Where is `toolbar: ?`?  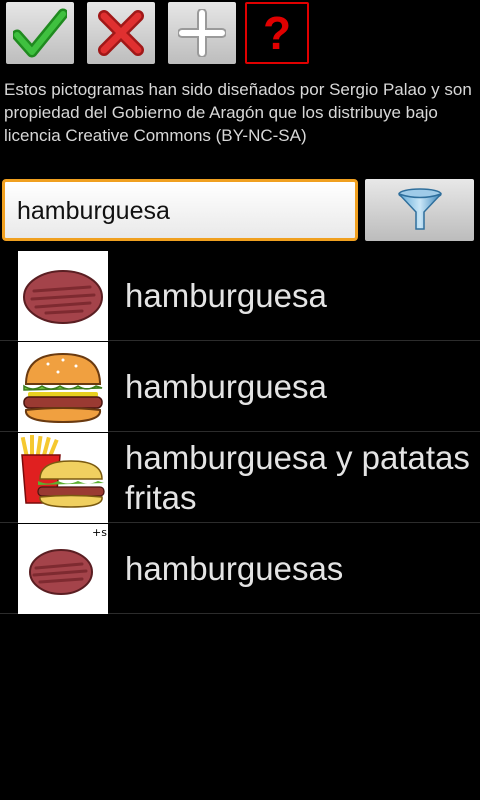 toolbar: ? is located at coordinates (240, 34).